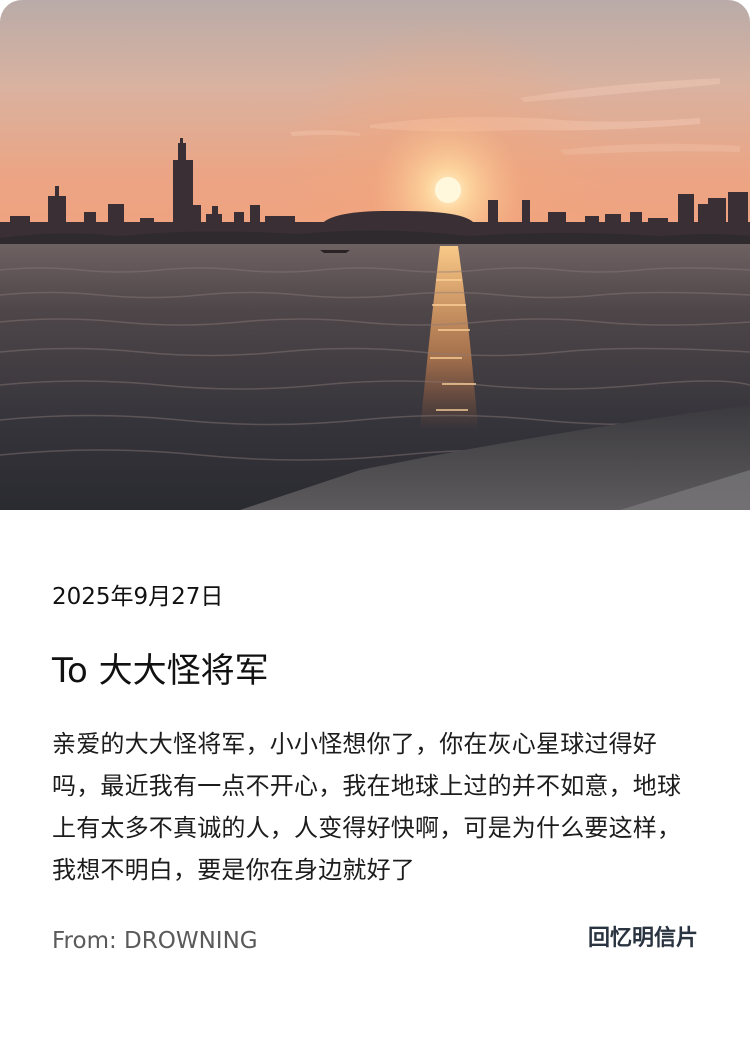 This screenshot has width=750, height=1042. I want to click on recall-postcard-button: 回忆明信片, so click(643, 939).